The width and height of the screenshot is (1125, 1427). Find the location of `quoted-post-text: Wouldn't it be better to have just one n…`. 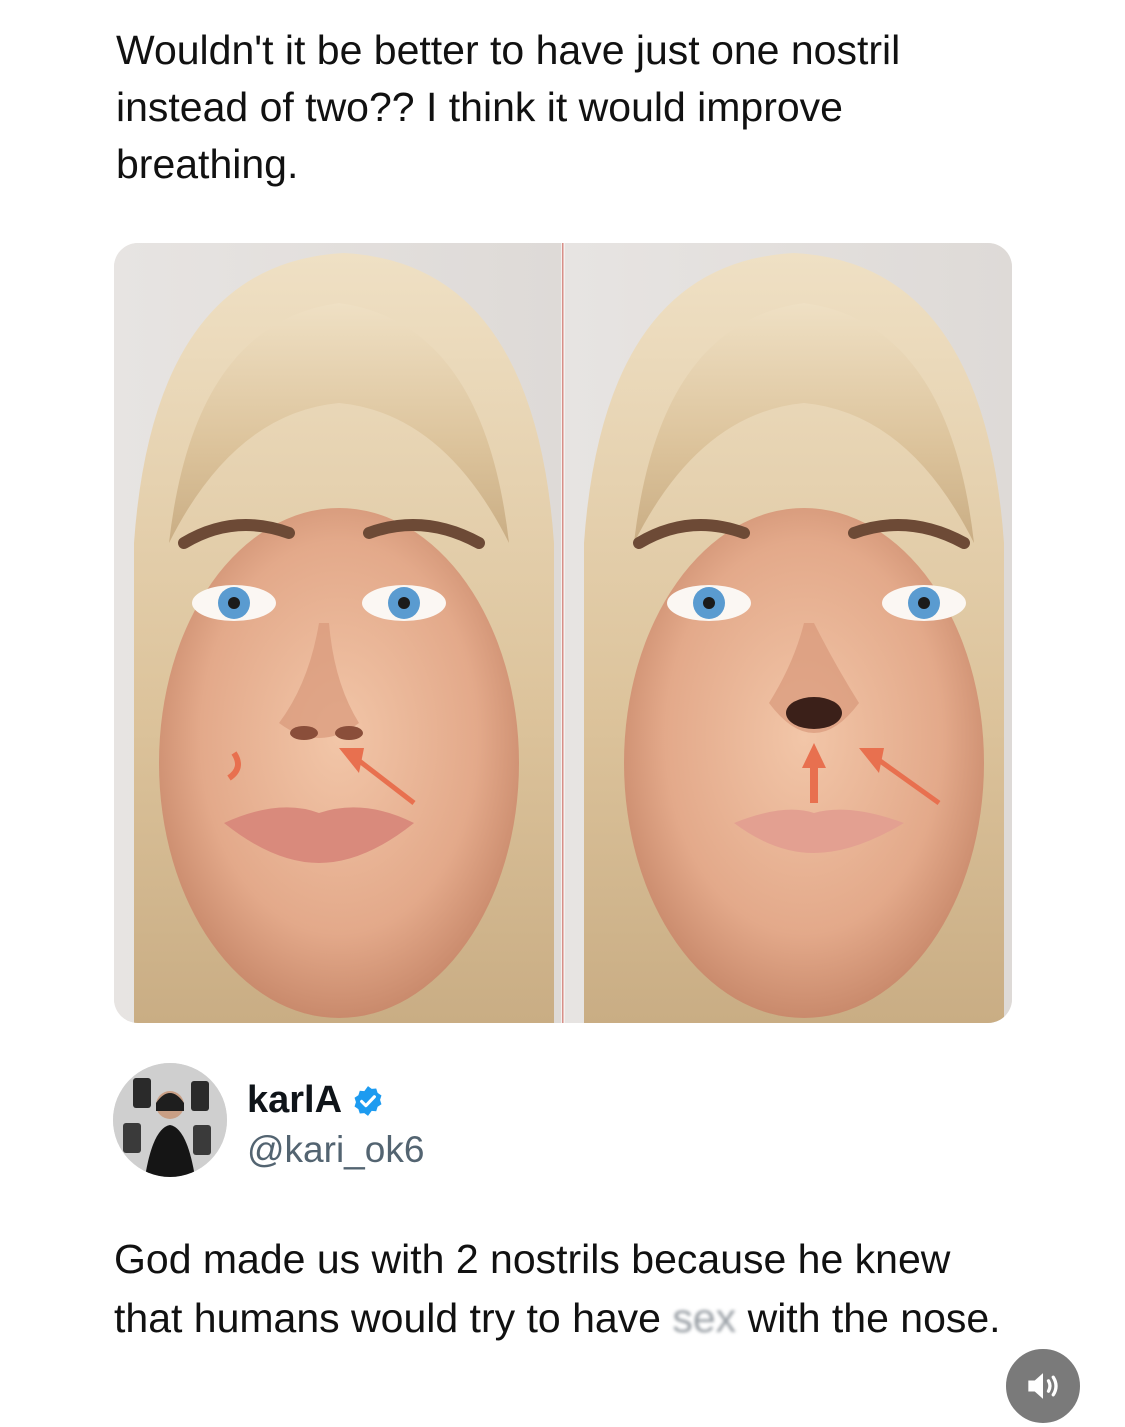

quoted-post-text: Wouldn't it be better to have just one n… is located at coordinates (508, 107).